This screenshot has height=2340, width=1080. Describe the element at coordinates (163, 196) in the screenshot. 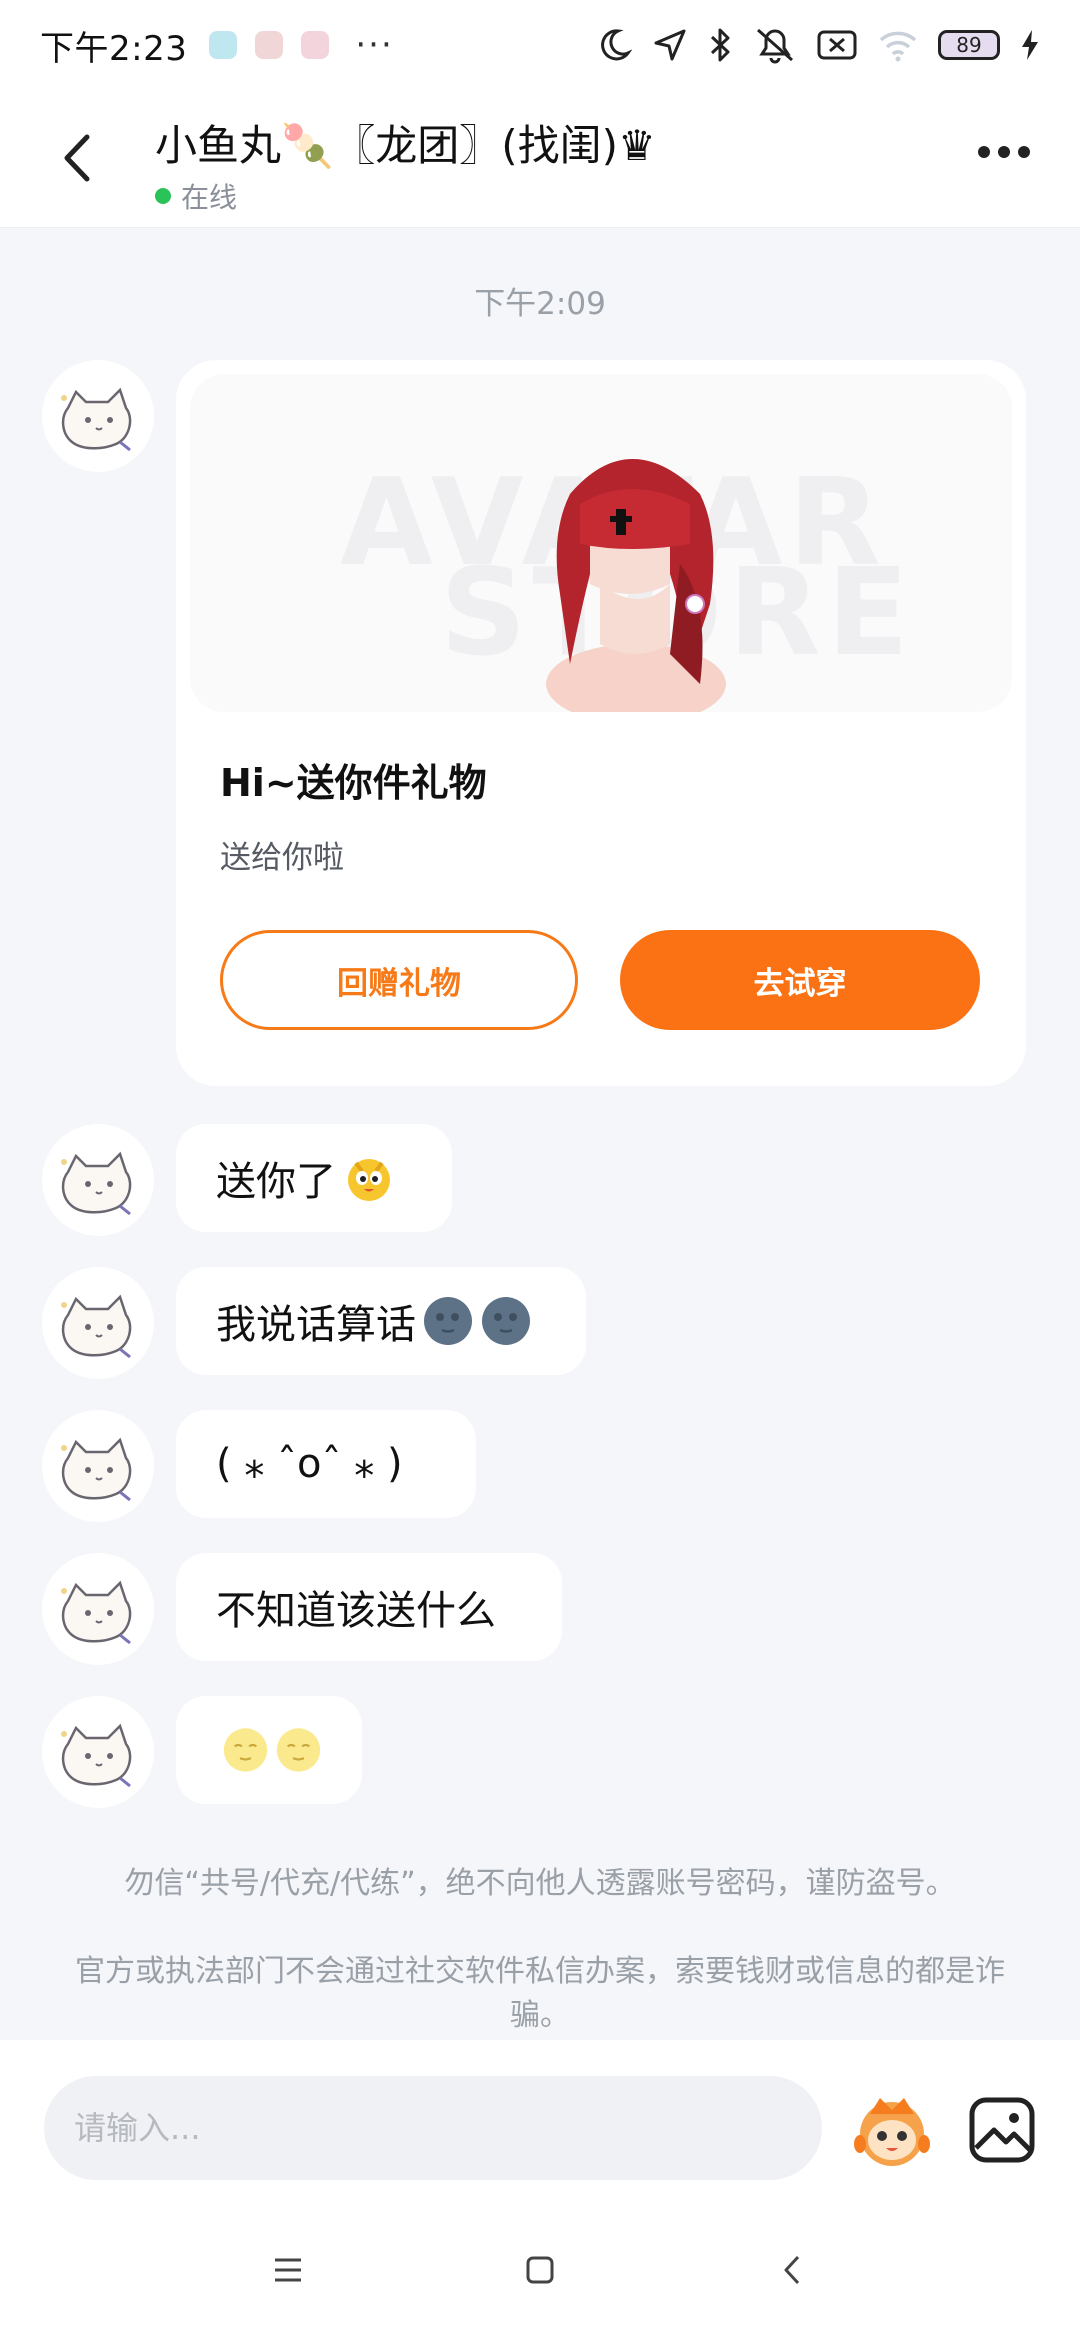

I see `online-dot-icon` at that location.